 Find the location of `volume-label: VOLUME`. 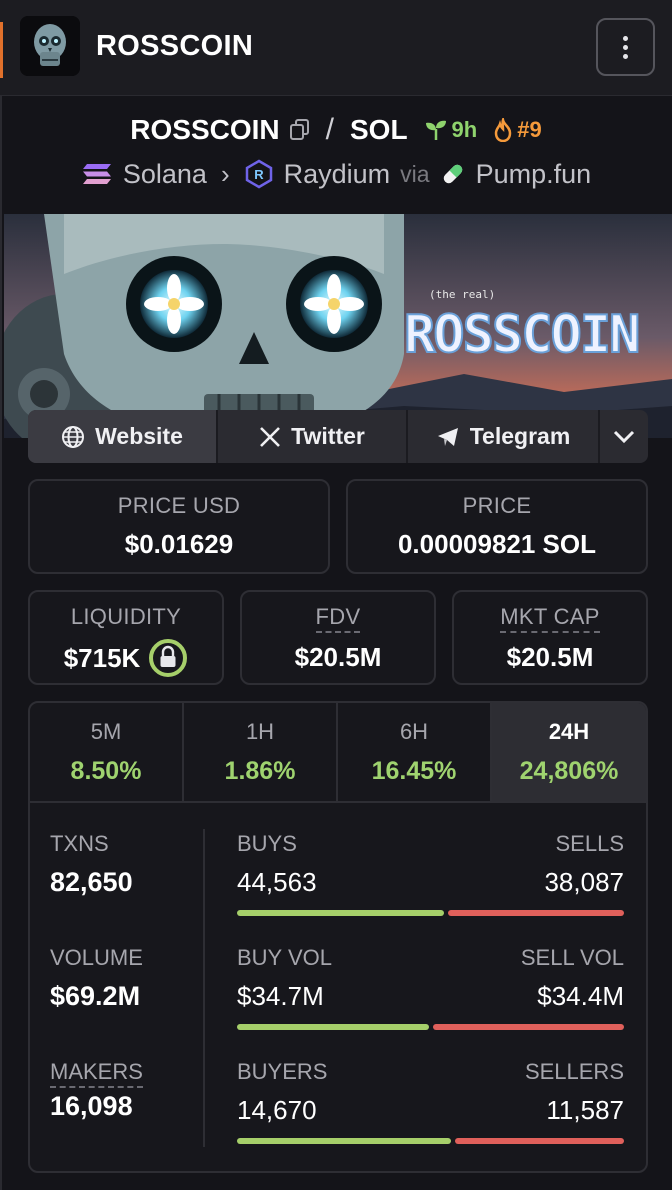

volume-label: VOLUME is located at coordinates (96, 957).